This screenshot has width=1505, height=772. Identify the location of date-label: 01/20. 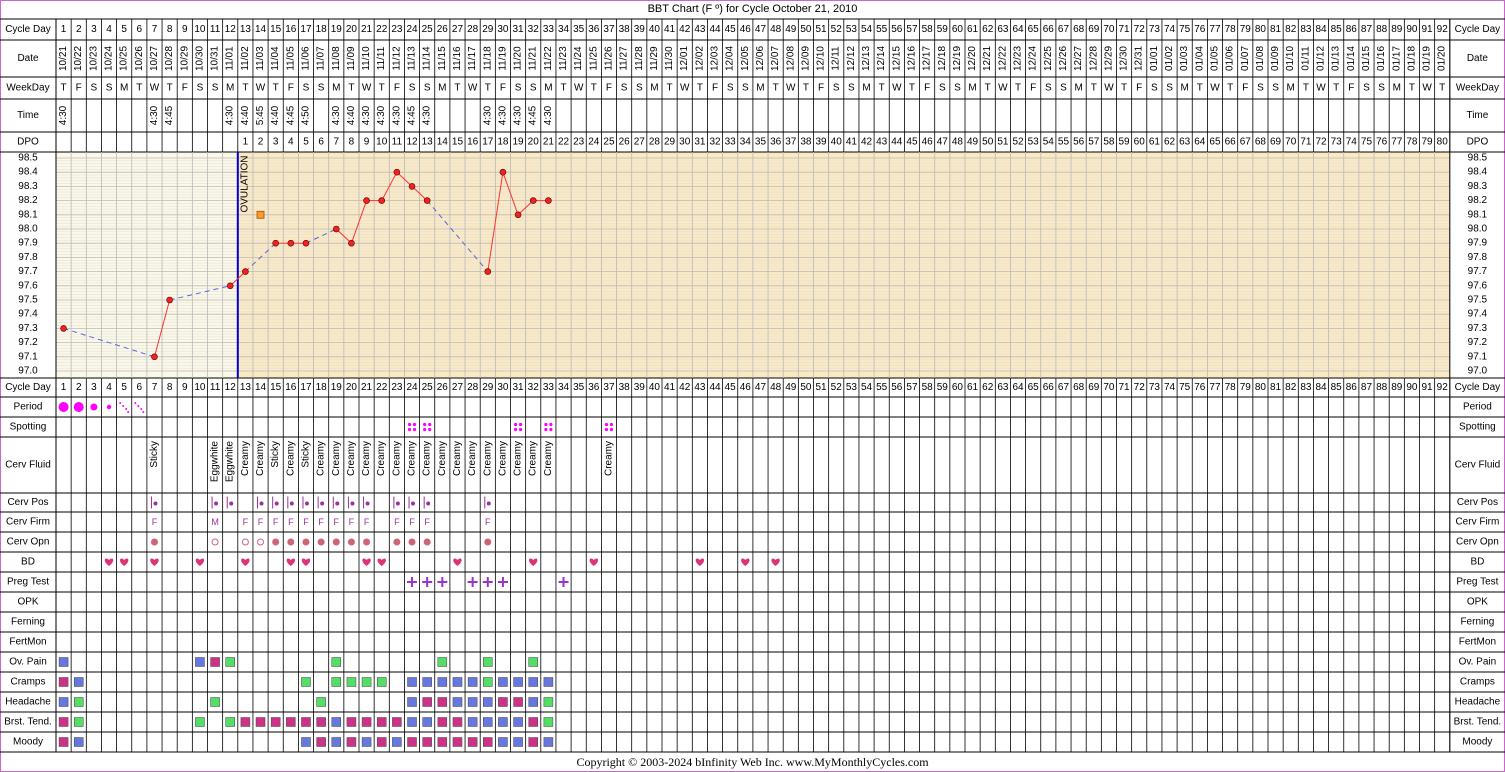
(1442, 58).